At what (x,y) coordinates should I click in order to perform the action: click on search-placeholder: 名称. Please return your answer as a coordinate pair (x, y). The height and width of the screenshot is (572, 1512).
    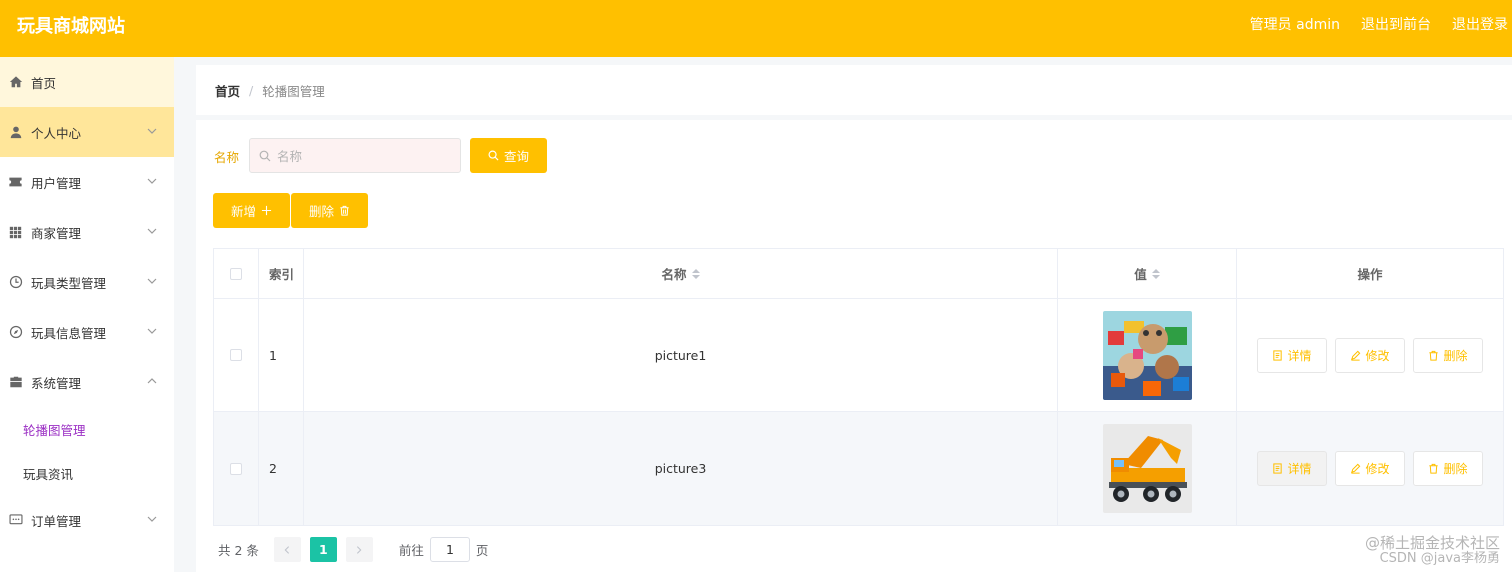
    Looking at the image, I should click on (290, 156).